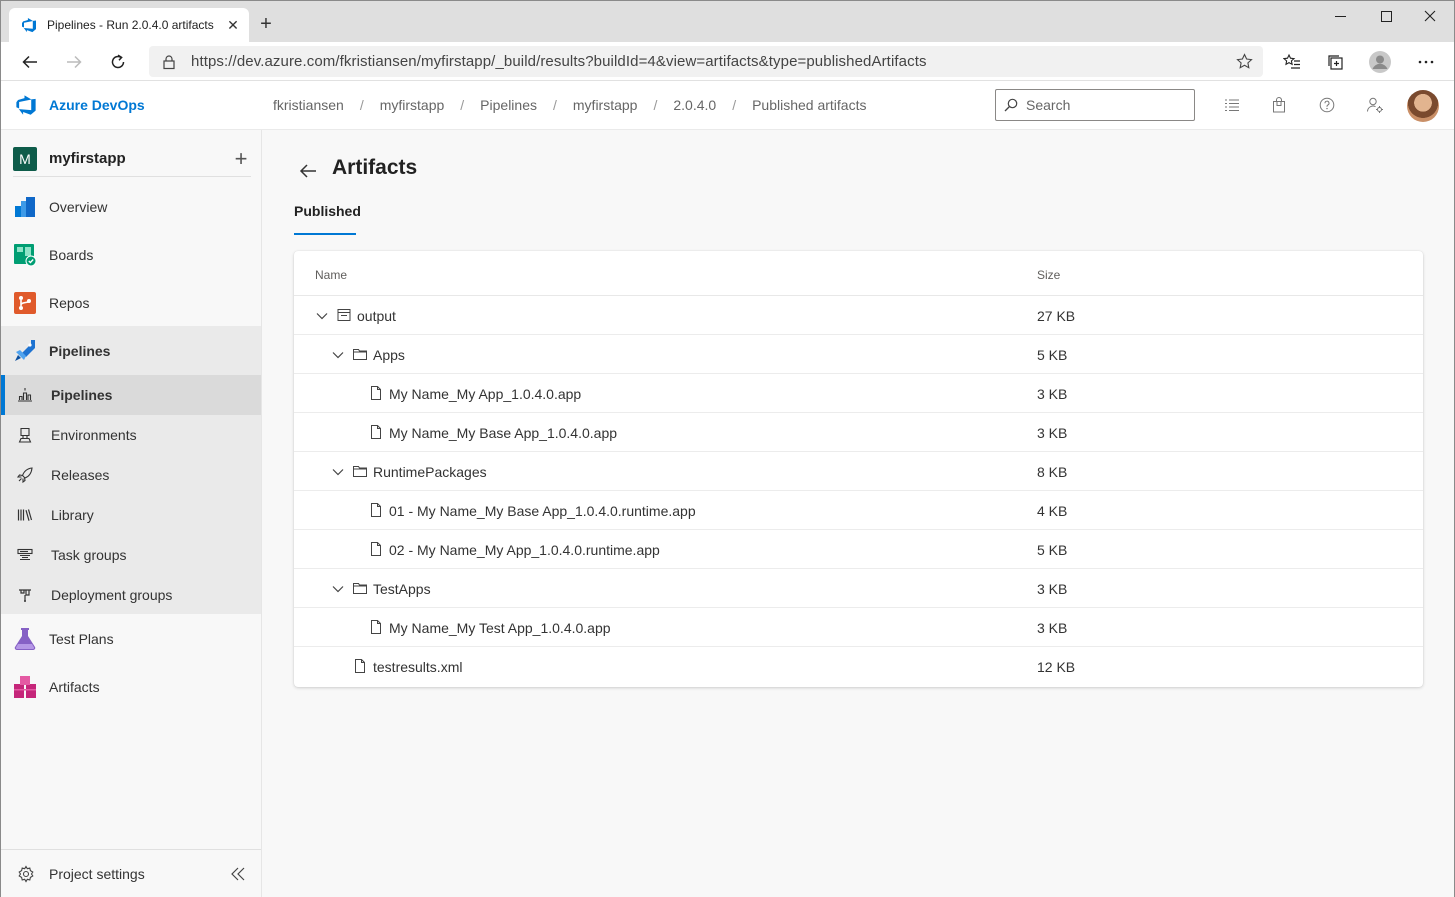 This screenshot has width=1455, height=897. What do you see at coordinates (74, 687) in the screenshot?
I see `sidebar-item-label: Artifacts` at bounding box center [74, 687].